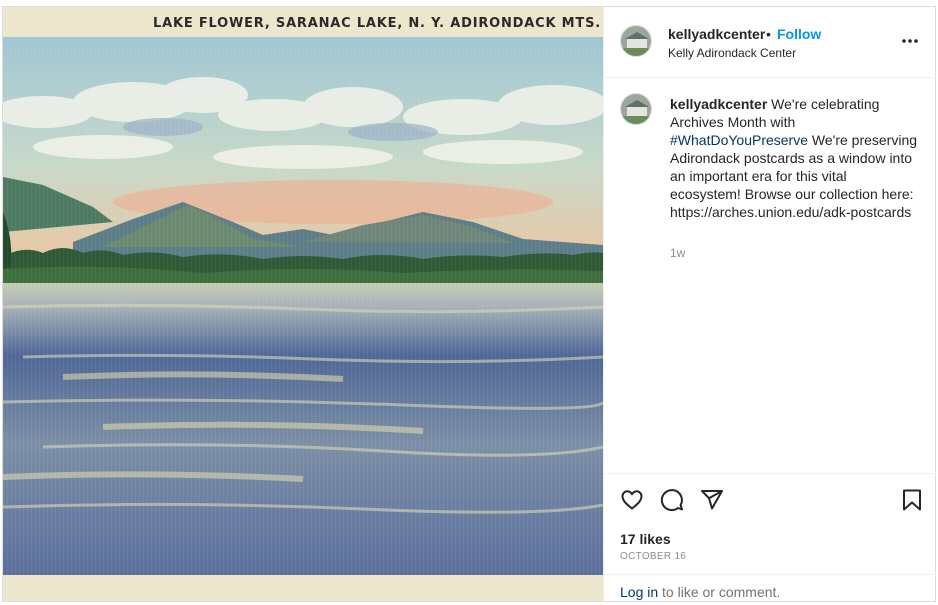  Describe the element at coordinates (639, 592) in the screenshot. I see `login-link: Log in` at that location.